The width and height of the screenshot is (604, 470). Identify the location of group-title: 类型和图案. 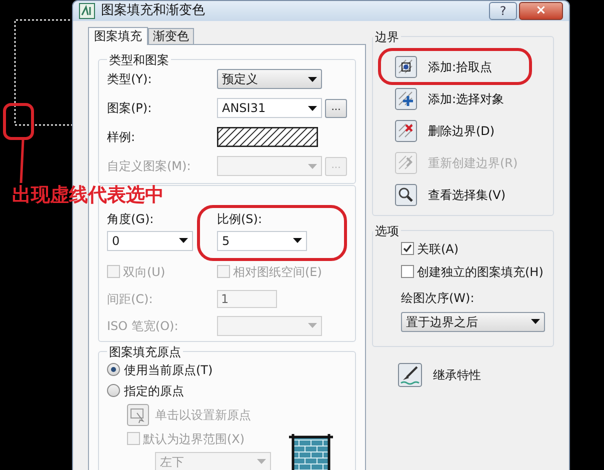
(139, 60).